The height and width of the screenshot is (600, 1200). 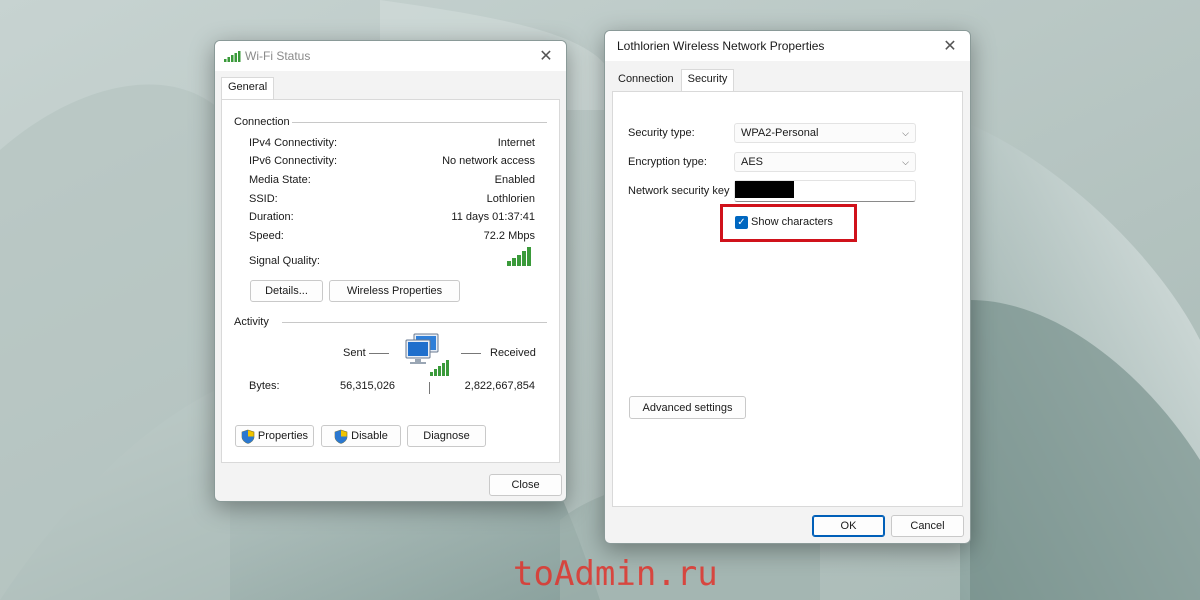 I want to click on signal-quality-icon, so click(x=520, y=257).